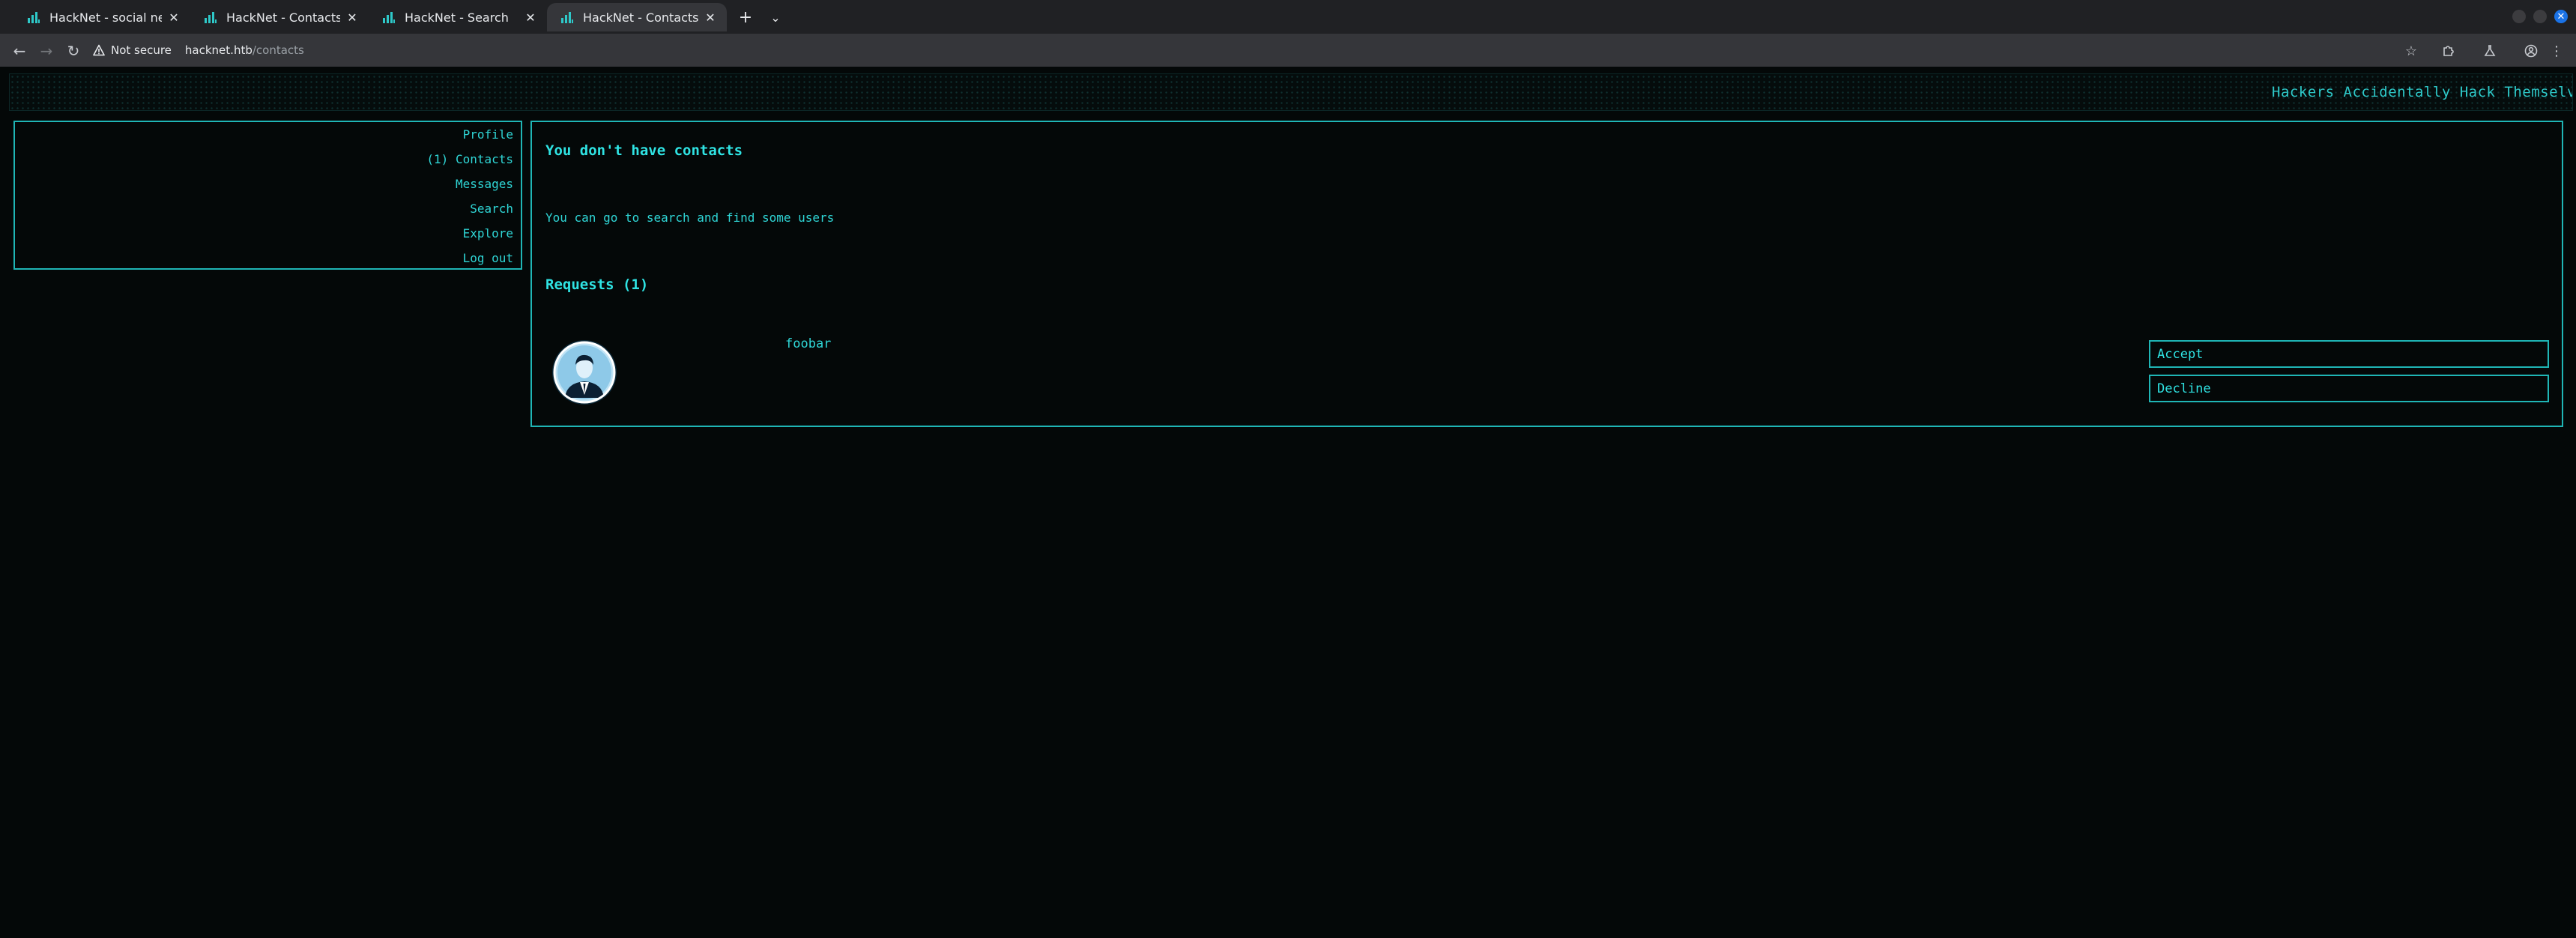 The height and width of the screenshot is (938, 2576). I want to click on profile-icon, so click(2531, 51).